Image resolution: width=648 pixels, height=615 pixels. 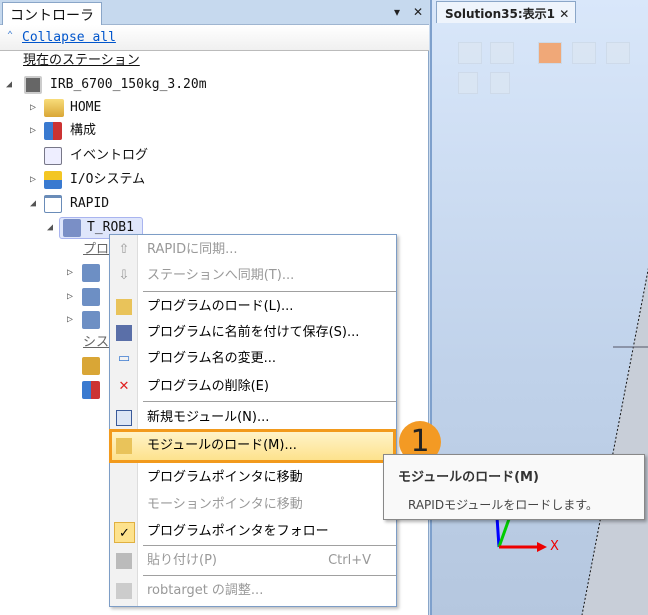 I want to click on tab-controller: コントローラ, so click(x=52, y=13).